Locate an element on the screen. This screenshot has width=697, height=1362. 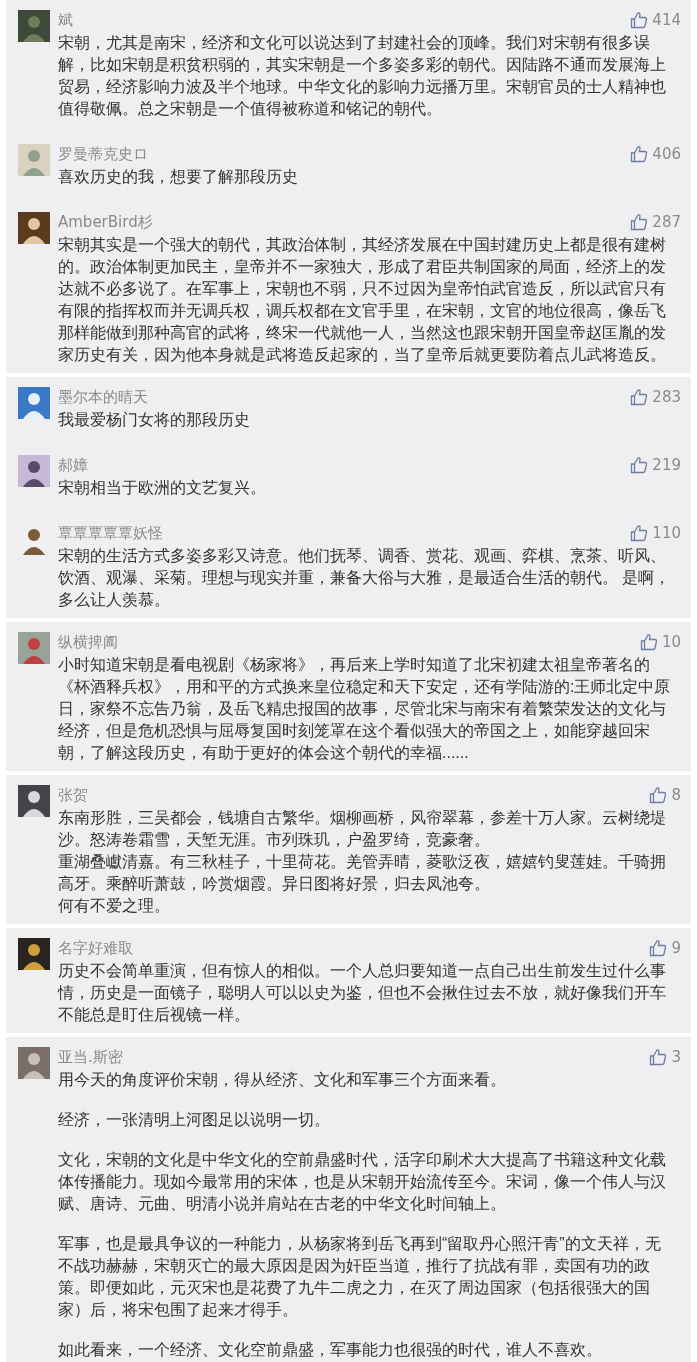
comment-text: 重湖叠巘清嘉。有三秋桂子，十里荷花。羌管弄晴，菱歌泛夜，嬉嬉钓叟莲娃。千骑拥高牙。乘醉听萧鼓，吟赏烟霞。异日图将好景，归去凤池夸。 is located at coordinates (362, 873).